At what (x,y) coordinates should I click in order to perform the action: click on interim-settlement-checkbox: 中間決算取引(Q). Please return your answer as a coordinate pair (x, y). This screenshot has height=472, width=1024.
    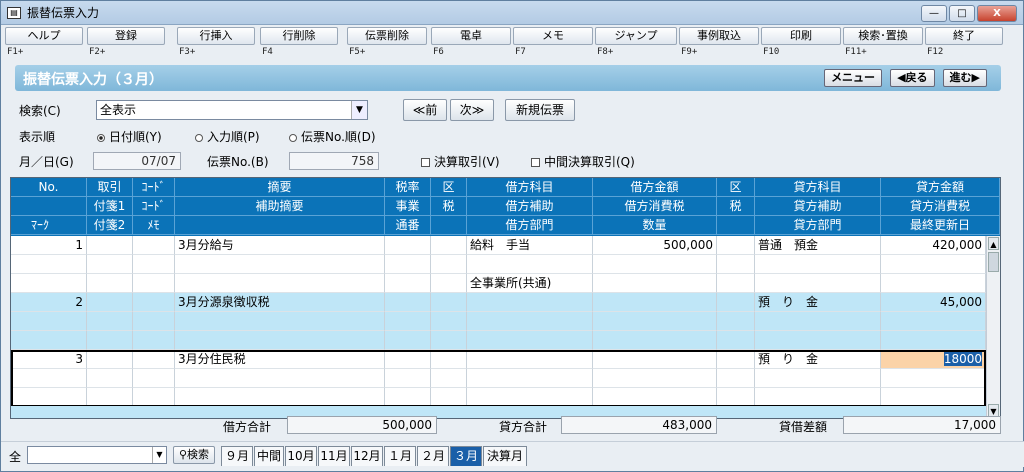
    Looking at the image, I should click on (583, 161).